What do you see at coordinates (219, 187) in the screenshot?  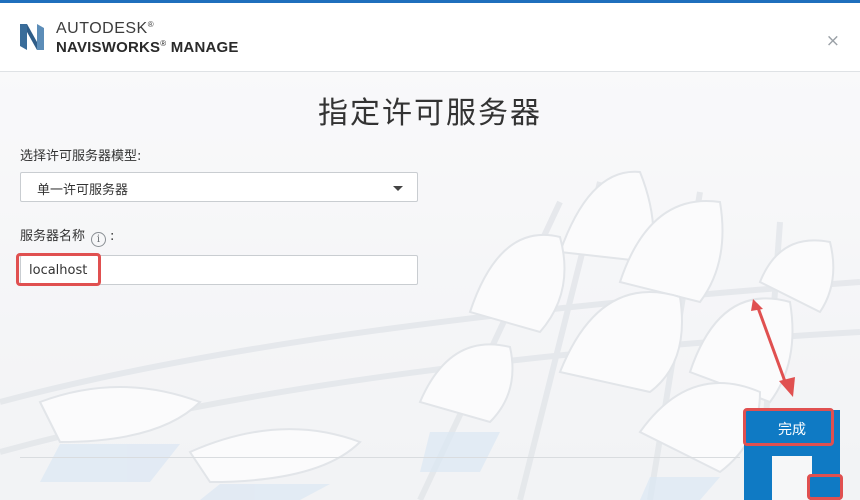 I see `license-model-dropdown: 单一许可服务器` at bounding box center [219, 187].